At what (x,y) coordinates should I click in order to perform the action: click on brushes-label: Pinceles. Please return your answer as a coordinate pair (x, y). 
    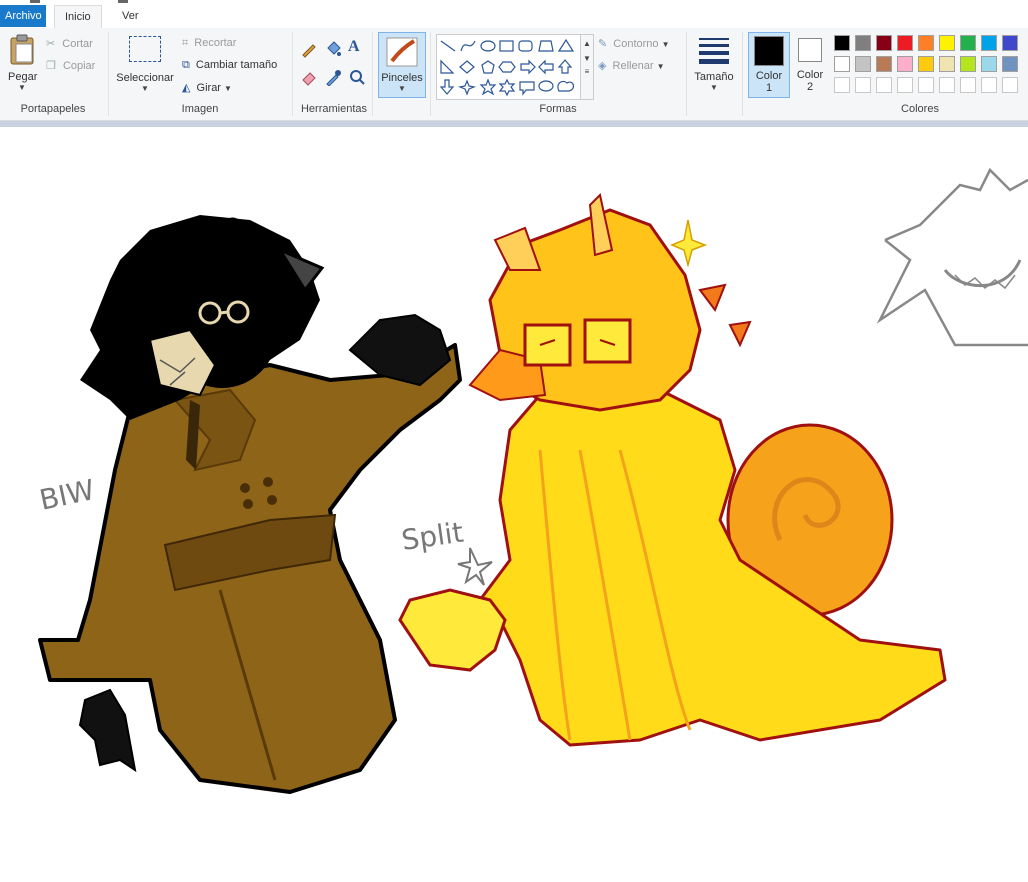
    Looking at the image, I should click on (402, 78).